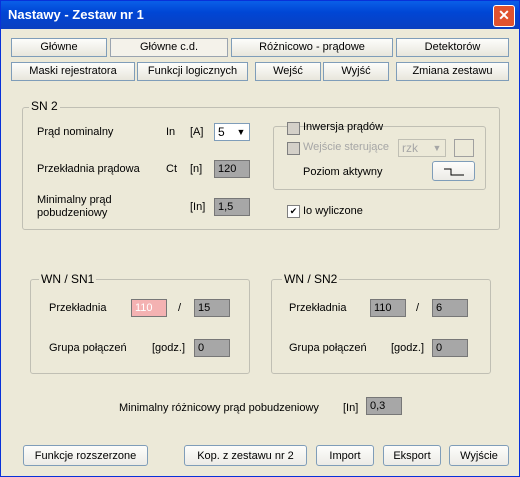 Image resolution: width=520 pixels, height=477 pixels. I want to click on nominal-current-symbol: In, so click(171, 132).